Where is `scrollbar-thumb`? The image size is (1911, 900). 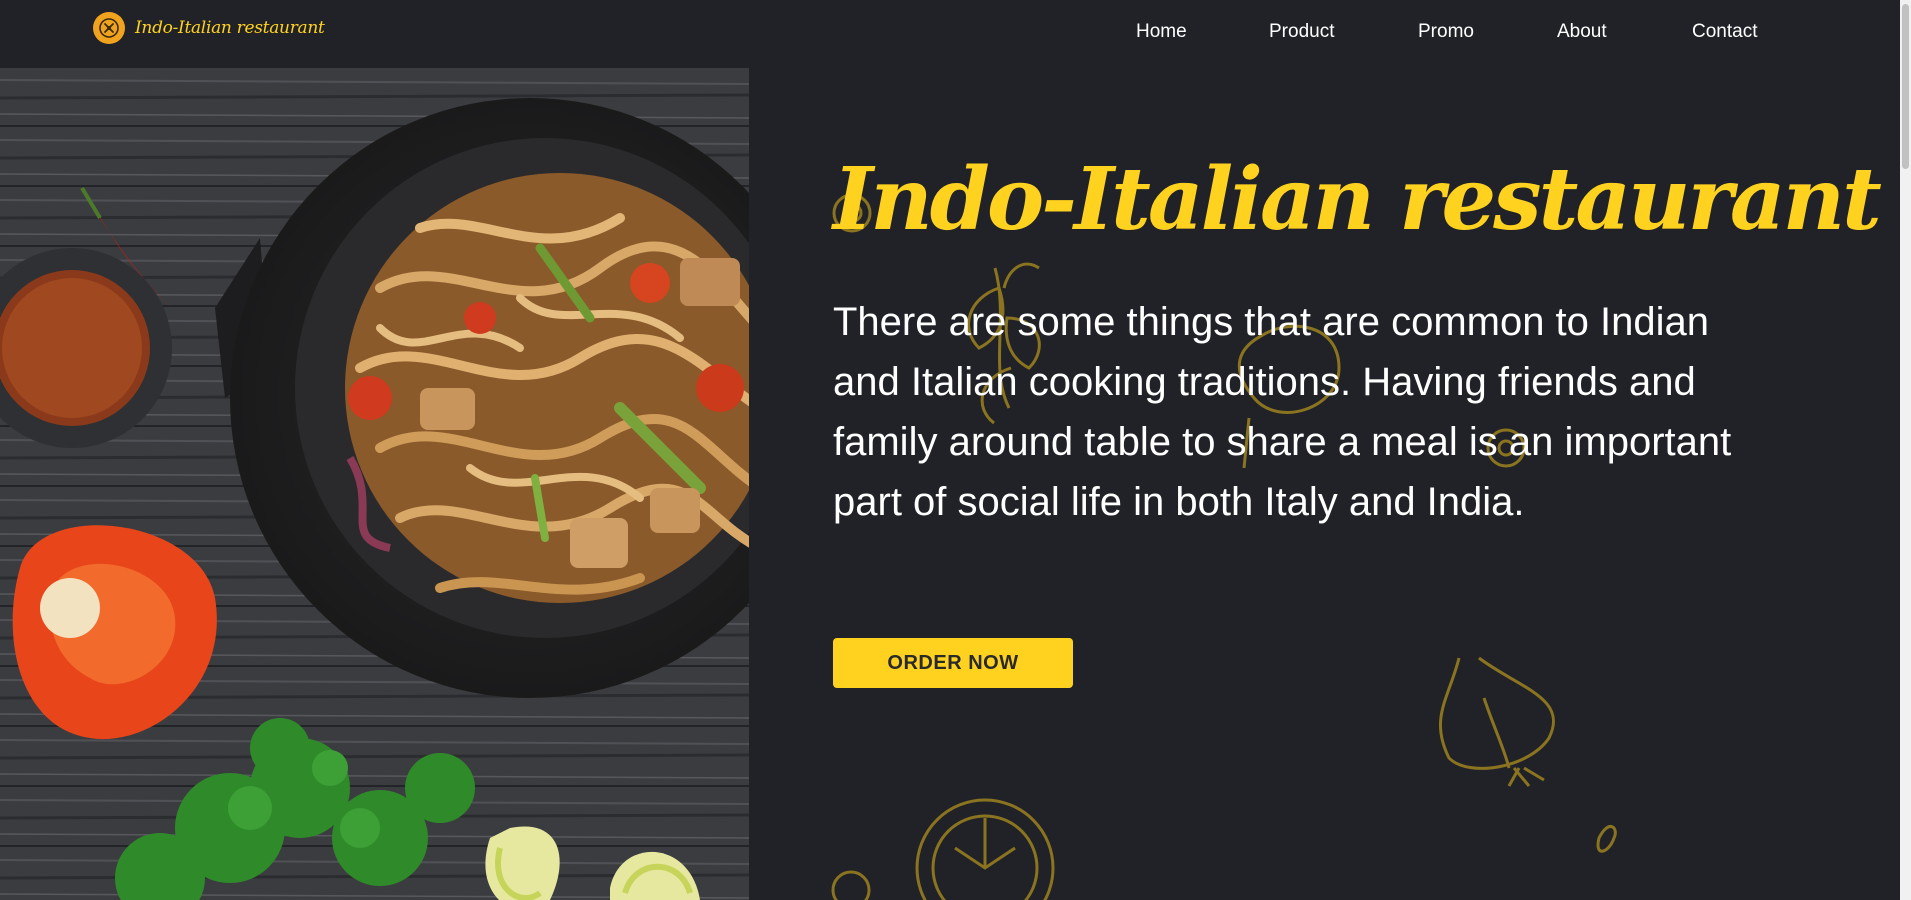
scrollbar-thumb is located at coordinates (1905, 86).